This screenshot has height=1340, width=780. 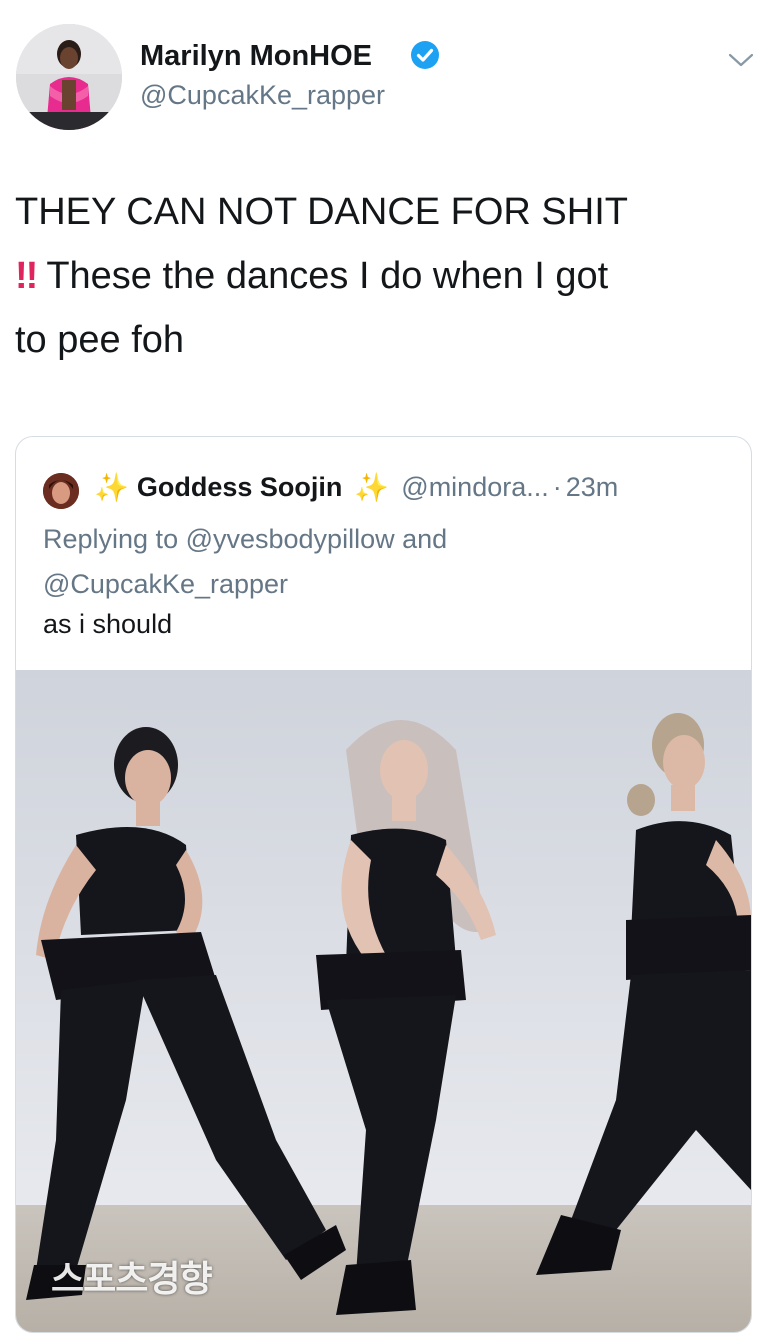 I want to click on quoted-tweet-header: ✨ Goddess Soojin ✨ @mindora... · 23m, so click(x=356, y=487).